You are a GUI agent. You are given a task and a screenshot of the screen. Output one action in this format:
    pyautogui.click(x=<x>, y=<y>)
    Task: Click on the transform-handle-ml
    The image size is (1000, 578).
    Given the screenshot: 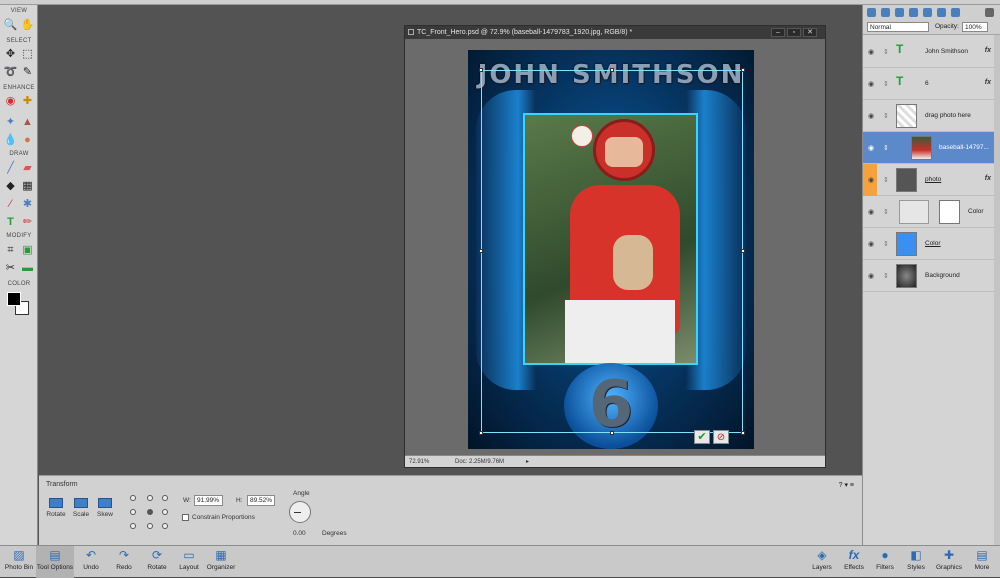 What is the action you would take?
    pyautogui.click(x=481, y=251)
    